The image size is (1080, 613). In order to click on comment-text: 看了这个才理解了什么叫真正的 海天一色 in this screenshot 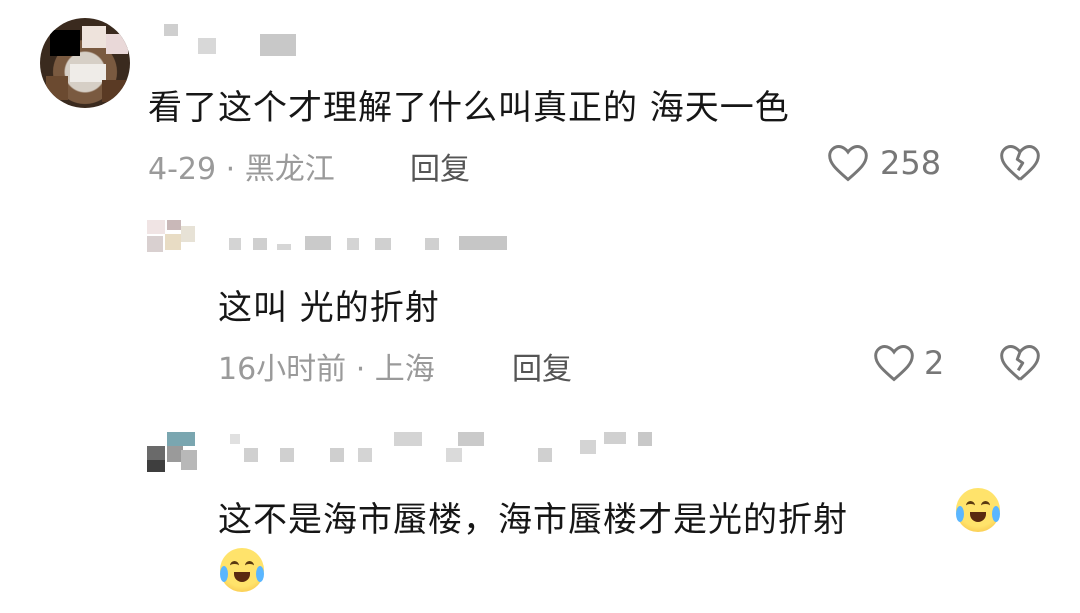, I will do `click(469, 108)`.